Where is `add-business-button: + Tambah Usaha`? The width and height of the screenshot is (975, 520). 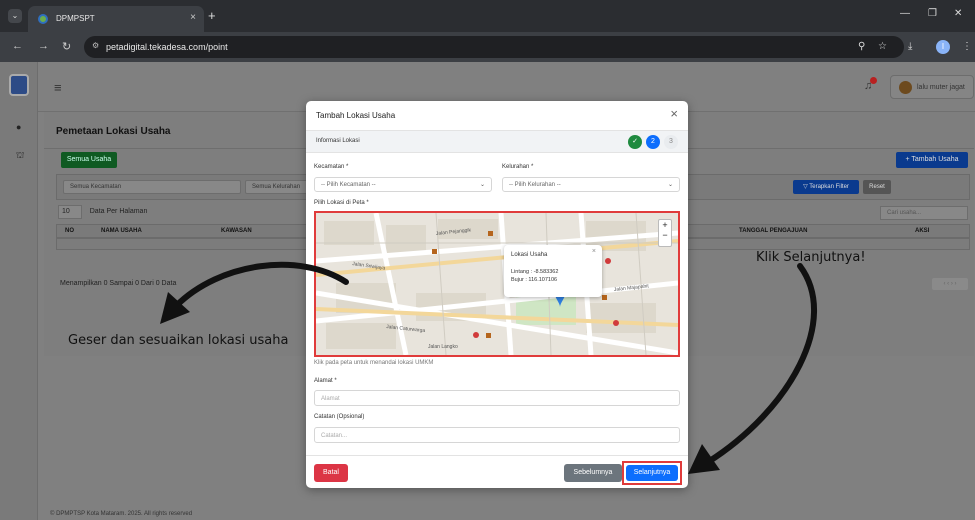
add-business-button: + Tambah Usaha is located at coordinates (932, 160).